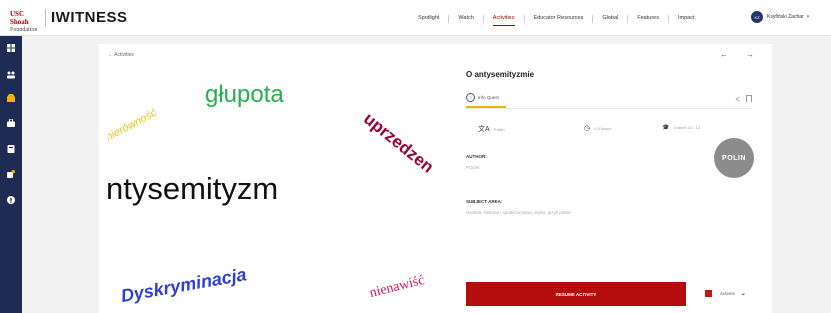 The width and height of the screenshot is (831, 313). I want to click on actions-dropdown: Actions ⌄, so click(725, 293).